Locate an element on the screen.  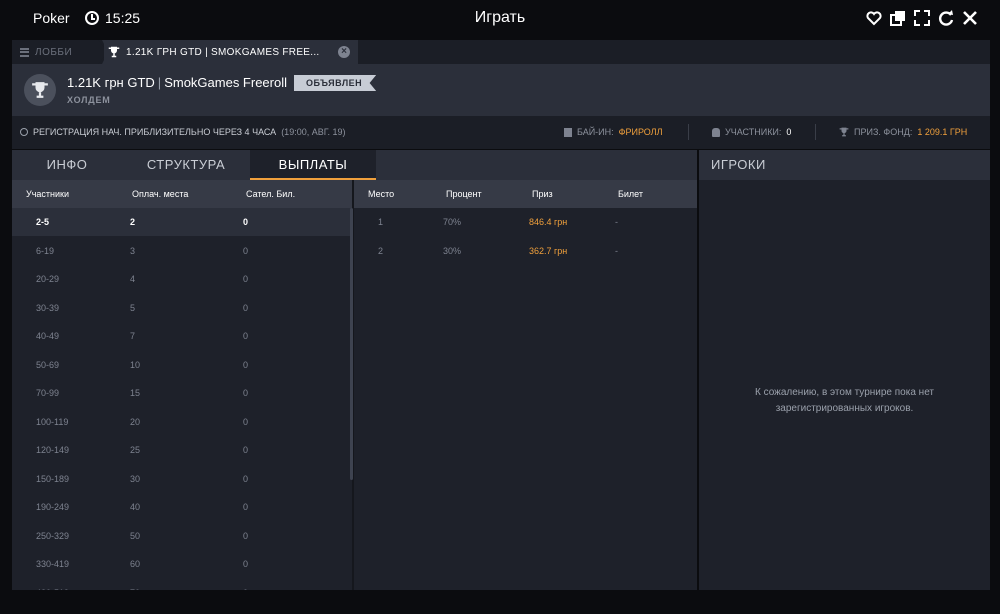
tab-lobby-label: ЛОББИ is located at coordinates (54, 52).